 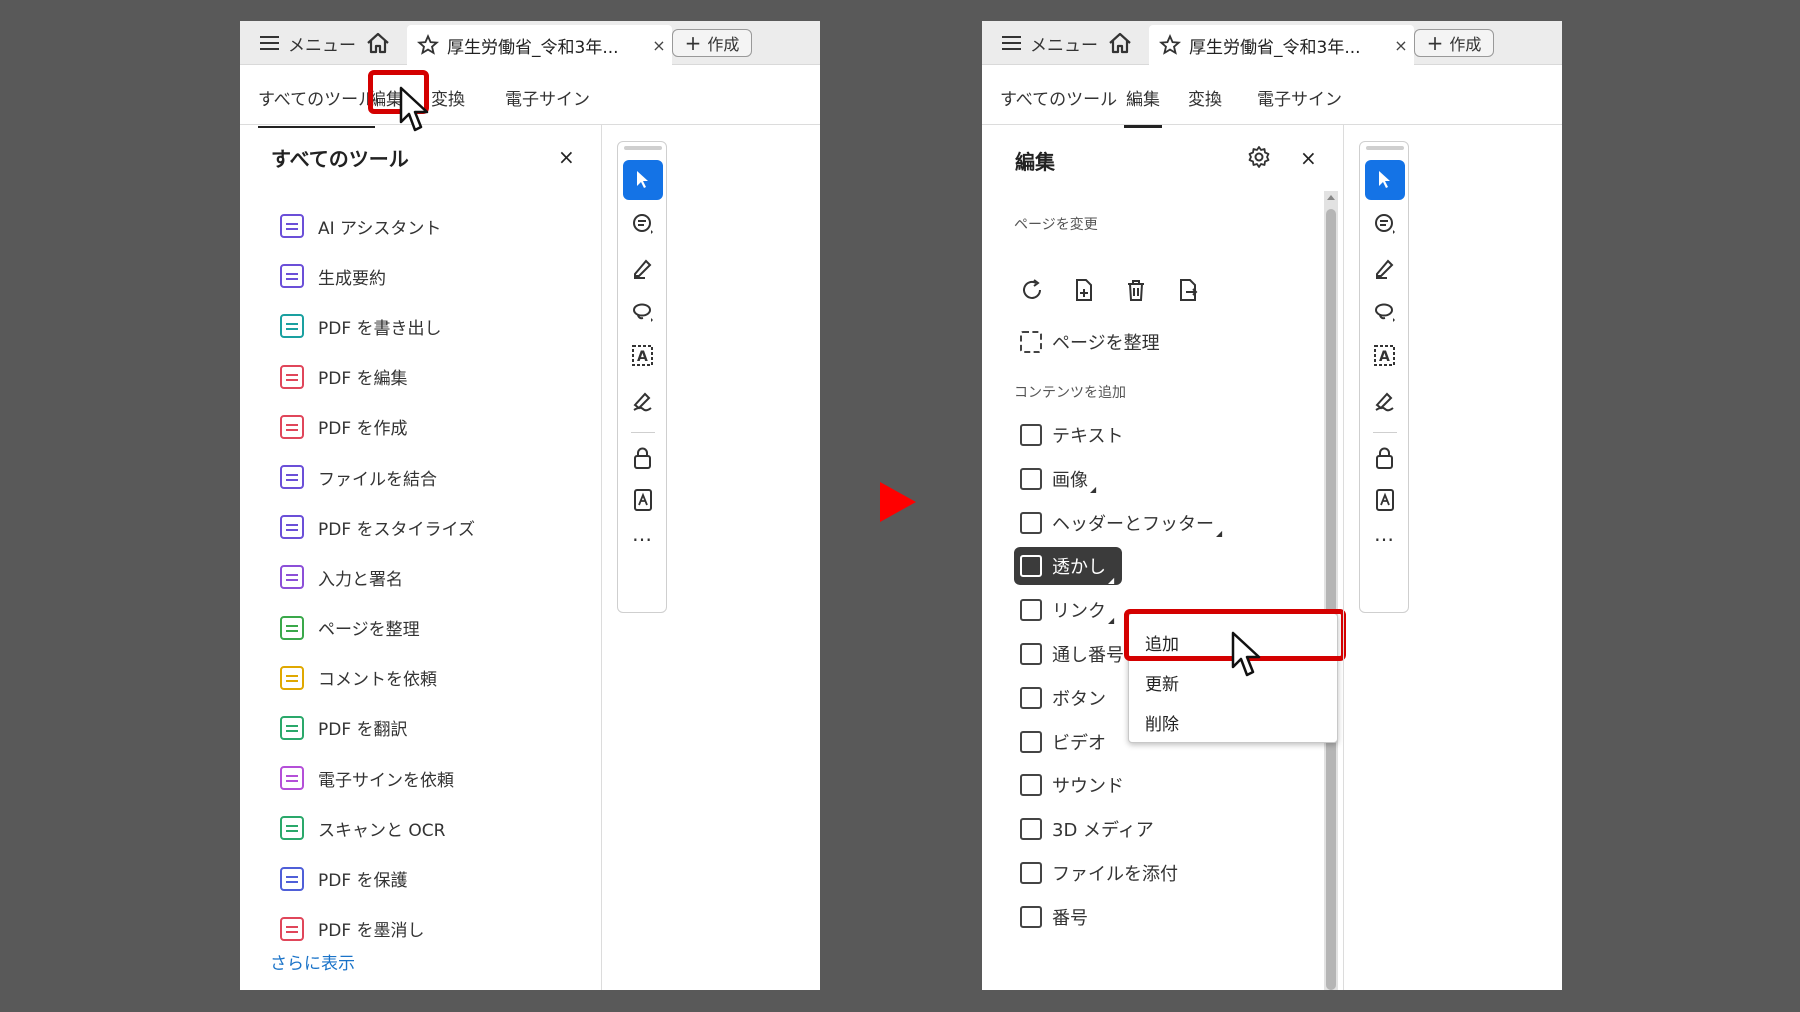 What do you see at coordinates (1088, 655) in the screenshot?
I see `add-content-label: 通し番号` at bounding box center [1088, 655].